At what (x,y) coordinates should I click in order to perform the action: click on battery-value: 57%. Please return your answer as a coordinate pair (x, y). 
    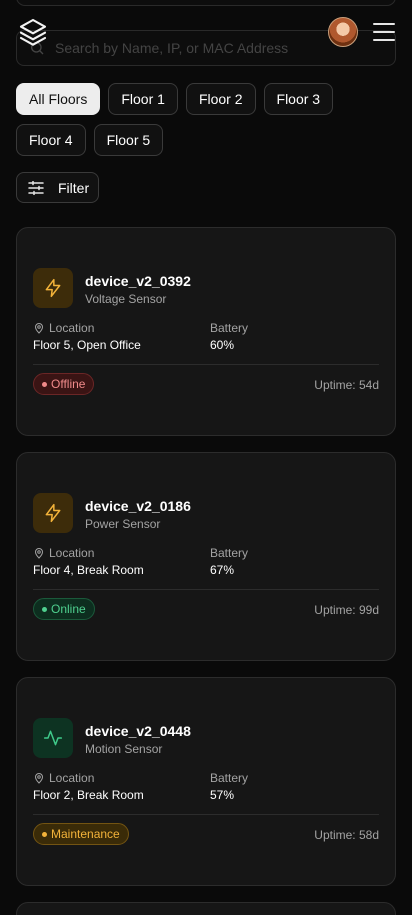
    Looking at the image, I should click on (222, 795).